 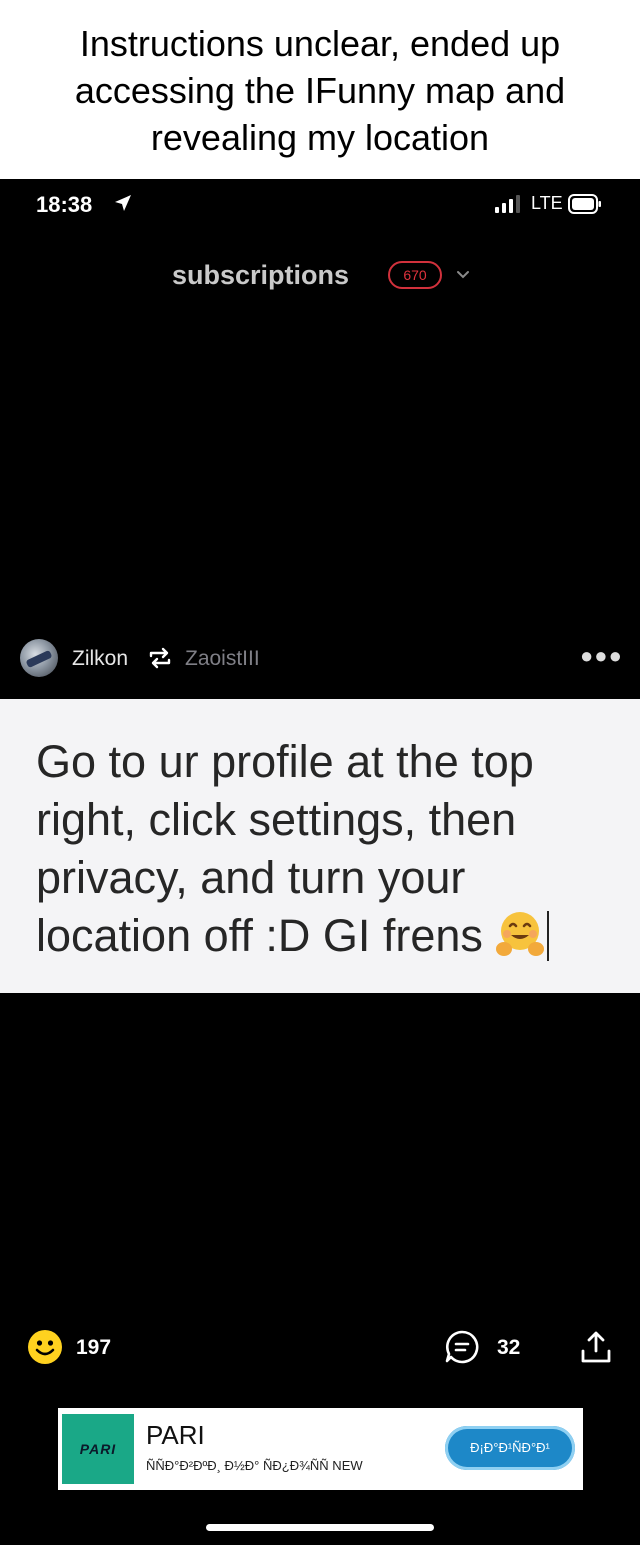 I want to click on smile-count: 197, so click(x=94, y=1347).